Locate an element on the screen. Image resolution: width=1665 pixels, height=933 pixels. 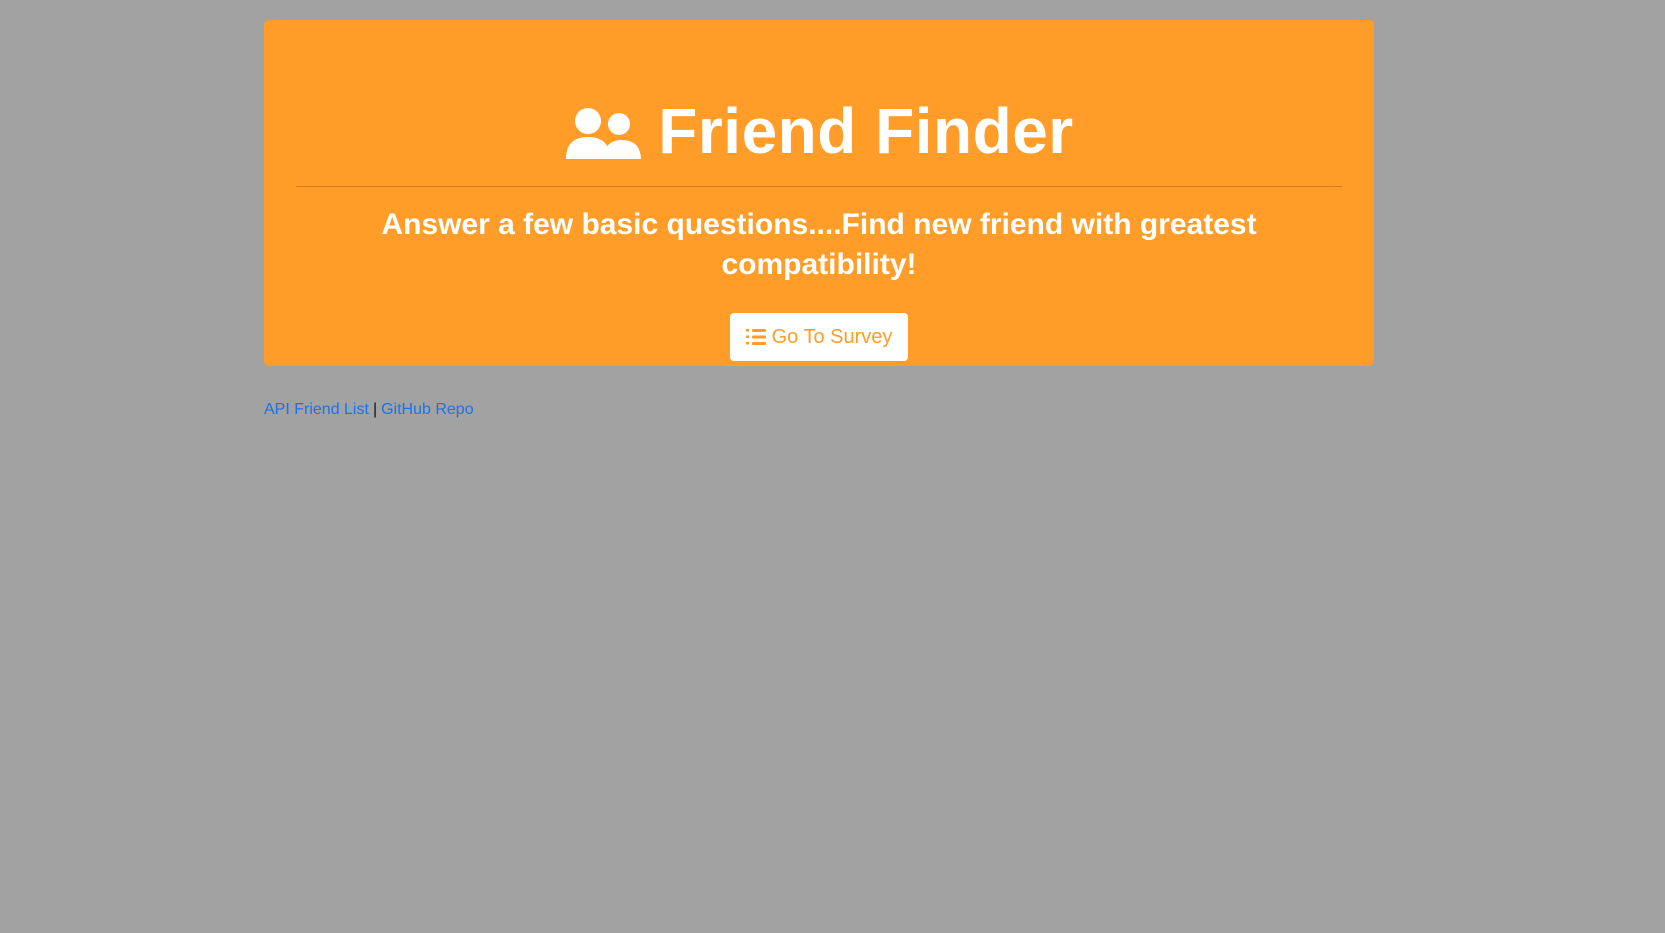
user-friends-icon is located at coordinates (604, 133).